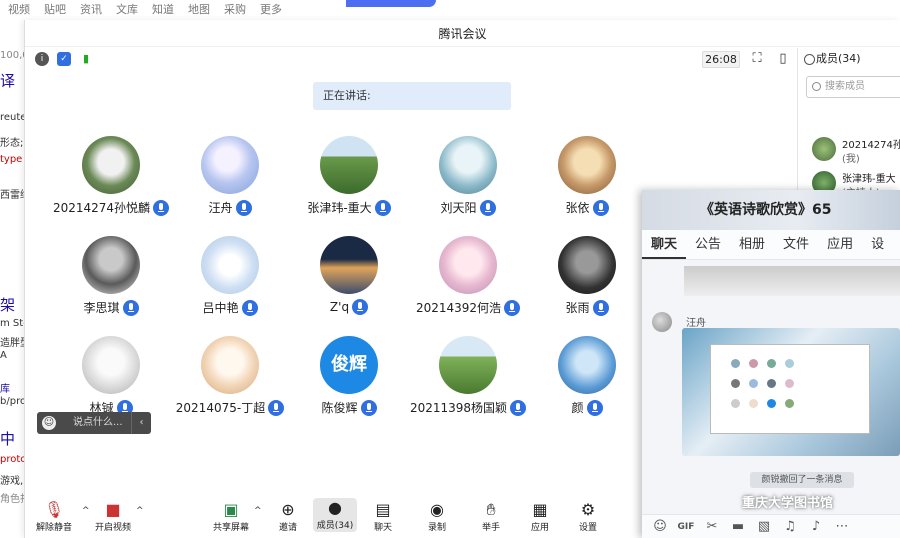  What do you see at coordinates (738, 526) in the screenshot?
I see `folder-icon: ▬` at bounding box center [738, 526].